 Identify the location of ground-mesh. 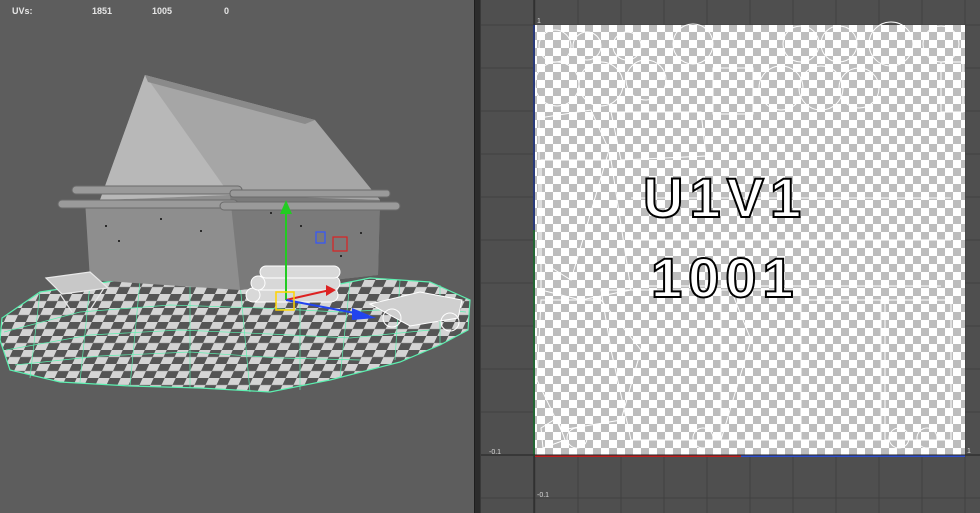
(235, 335).